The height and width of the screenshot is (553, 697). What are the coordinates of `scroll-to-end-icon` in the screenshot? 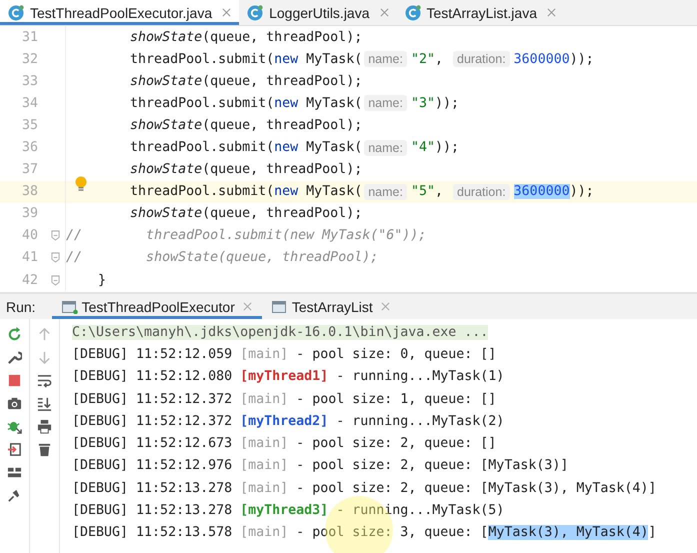 It's located at (44, 403).